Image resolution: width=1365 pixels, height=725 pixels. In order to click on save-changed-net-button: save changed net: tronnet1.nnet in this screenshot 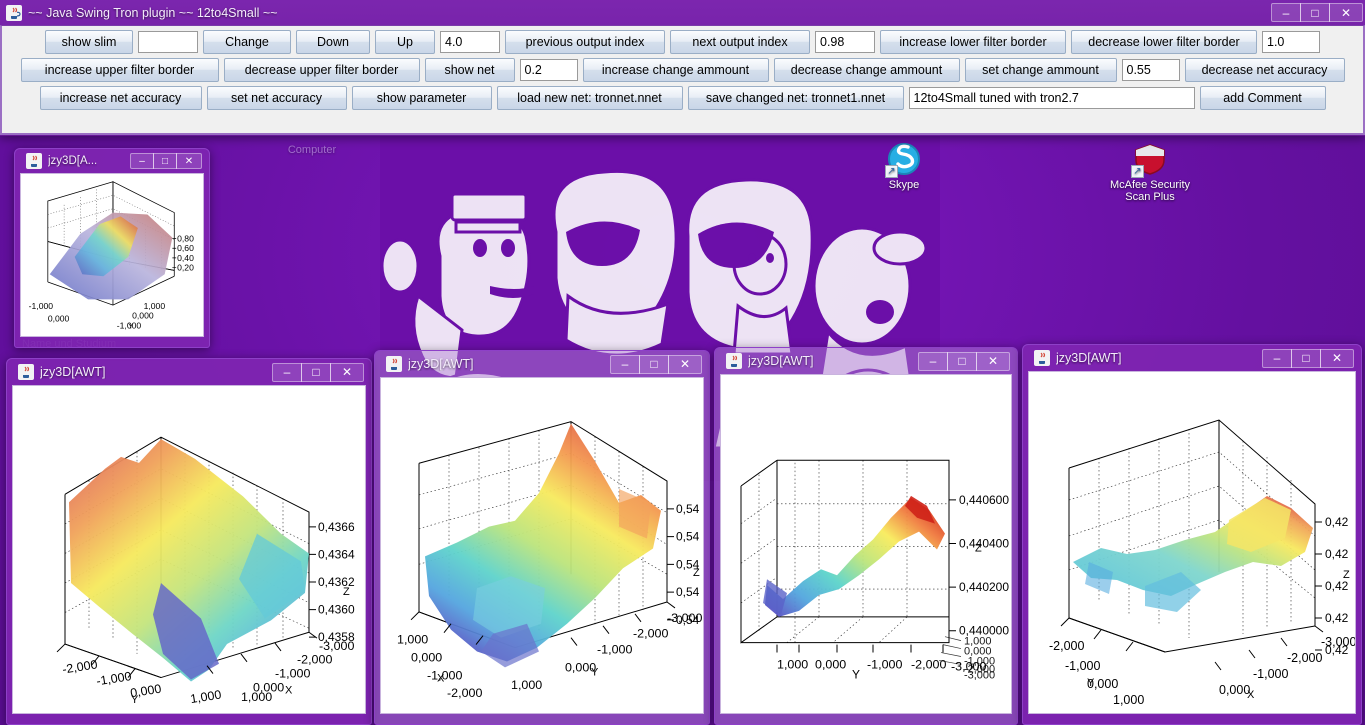, I will do `click(795, 98)`.